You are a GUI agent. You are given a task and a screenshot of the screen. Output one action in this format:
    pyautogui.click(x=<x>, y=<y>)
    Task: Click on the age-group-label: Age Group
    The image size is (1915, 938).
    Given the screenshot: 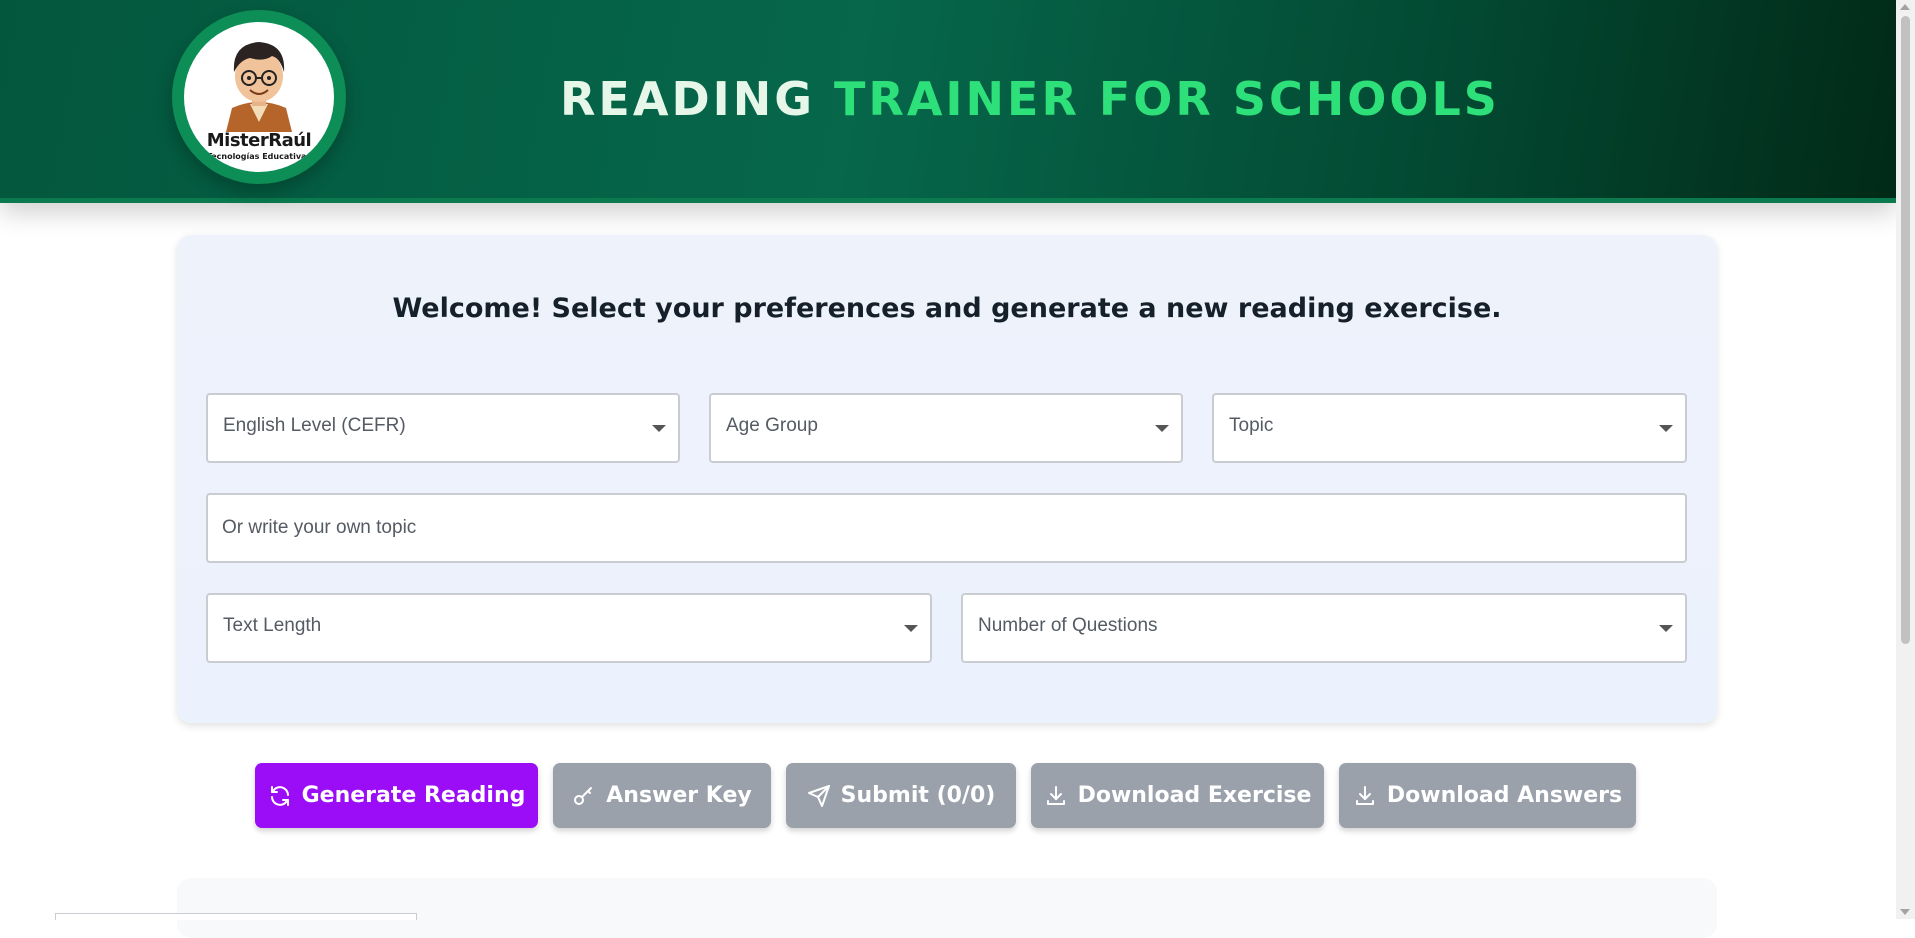 What is the action you would take?
    pyautogui.click(x=772, y=425)
    